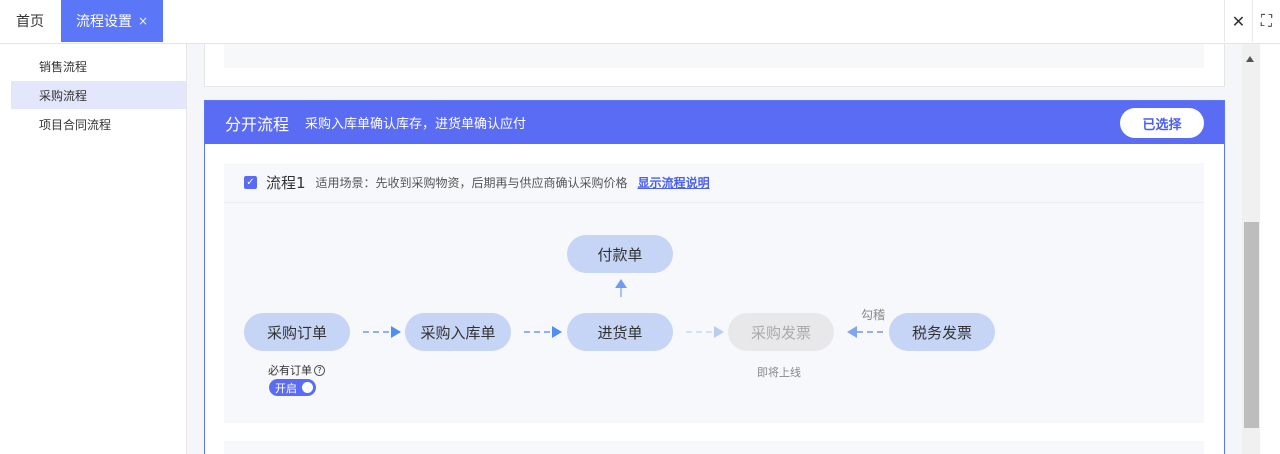 Image resolution: width=1280 pixels, height=454 pixels. What do you see at coordinates (75, 124) in the screenshot?
I see `sidebar-item-label: 项目合同流程` at bounding box center [75, 124].